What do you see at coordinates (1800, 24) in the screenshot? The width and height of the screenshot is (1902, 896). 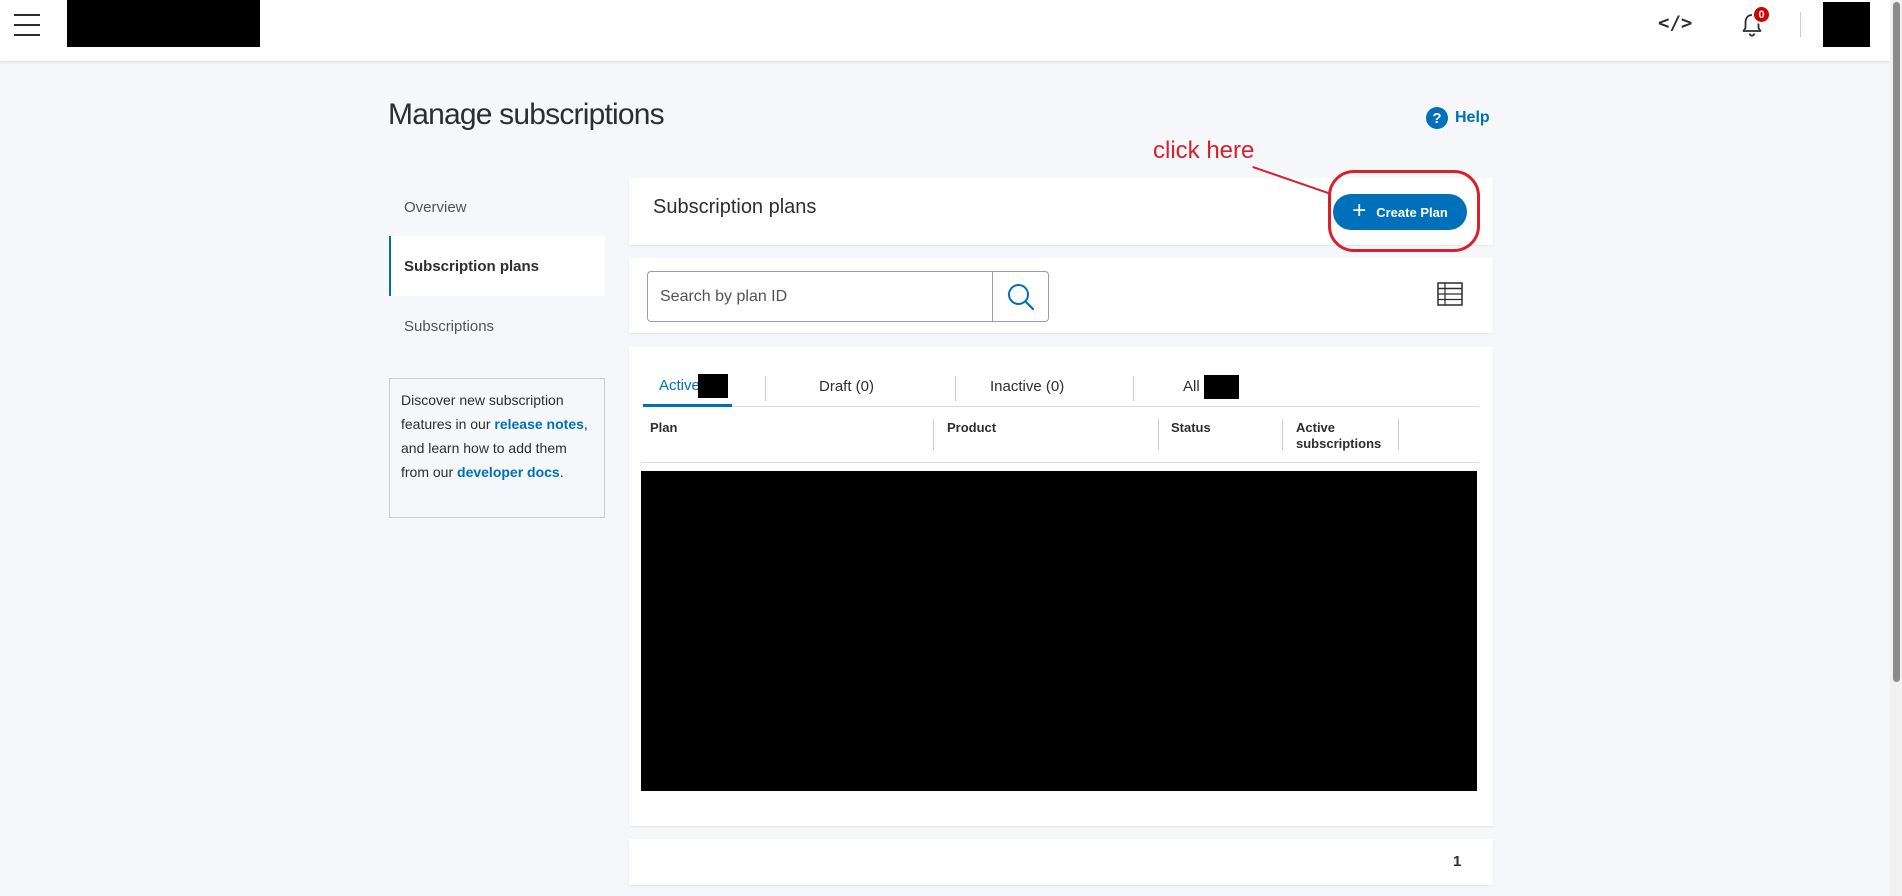 I see `header-divider` at bounding box center [1800, 24].